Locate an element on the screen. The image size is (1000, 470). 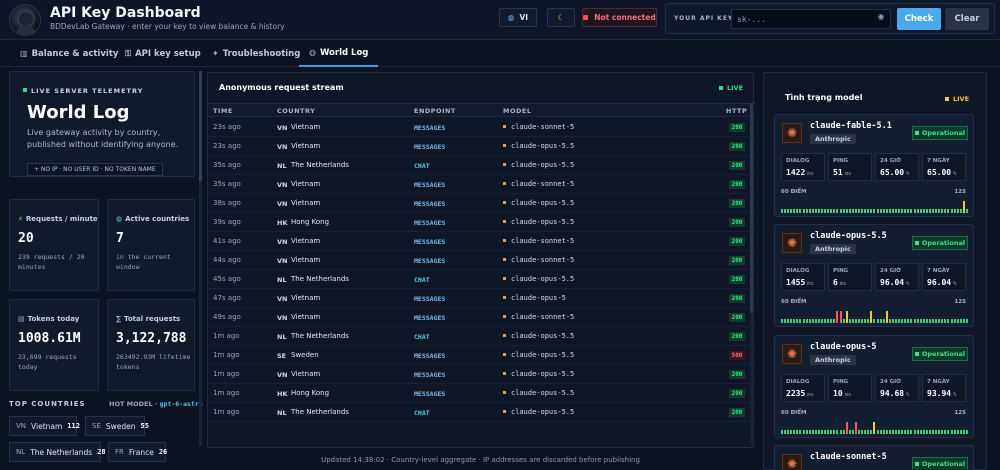
model-stat-value: 94.68% is located at coordinates (894, 393).